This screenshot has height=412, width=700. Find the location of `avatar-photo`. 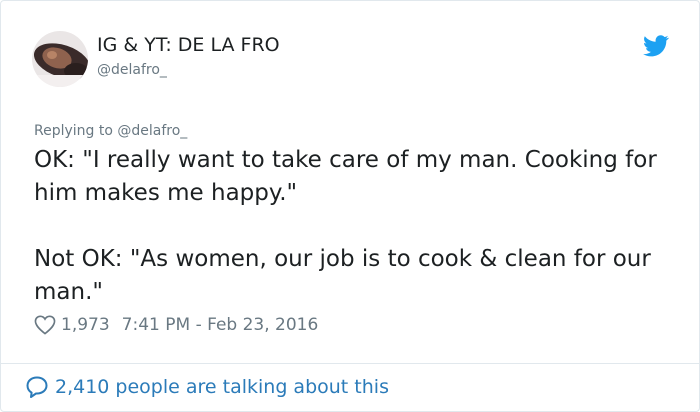

avatar-photo is located at coordinates (60, 59).